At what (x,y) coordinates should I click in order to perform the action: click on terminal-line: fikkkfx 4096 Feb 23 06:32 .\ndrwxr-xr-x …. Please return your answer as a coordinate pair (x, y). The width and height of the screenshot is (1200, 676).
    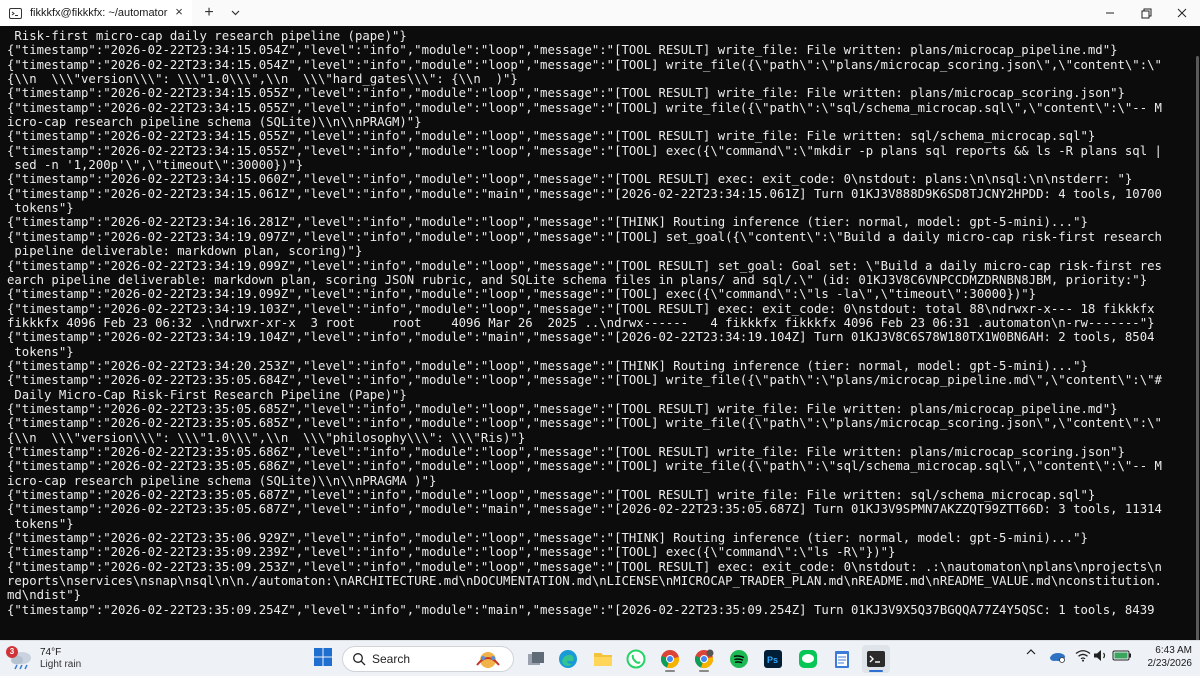
    Looking at the image, I should click on (581, 322).